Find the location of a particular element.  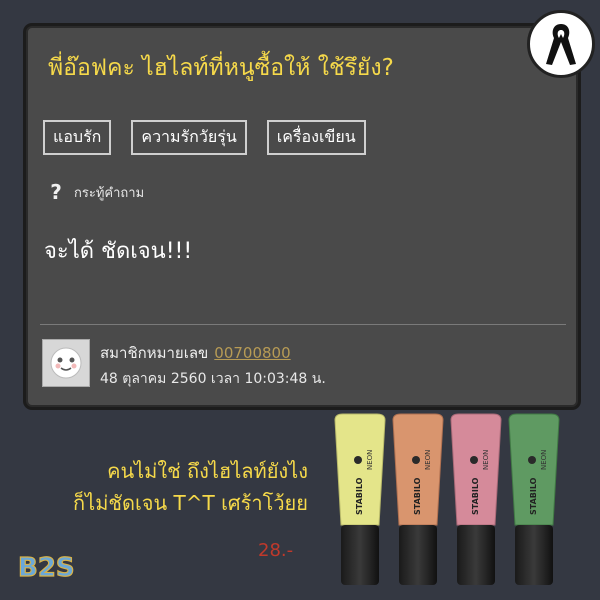

divider is located at coordinates (303, 324).